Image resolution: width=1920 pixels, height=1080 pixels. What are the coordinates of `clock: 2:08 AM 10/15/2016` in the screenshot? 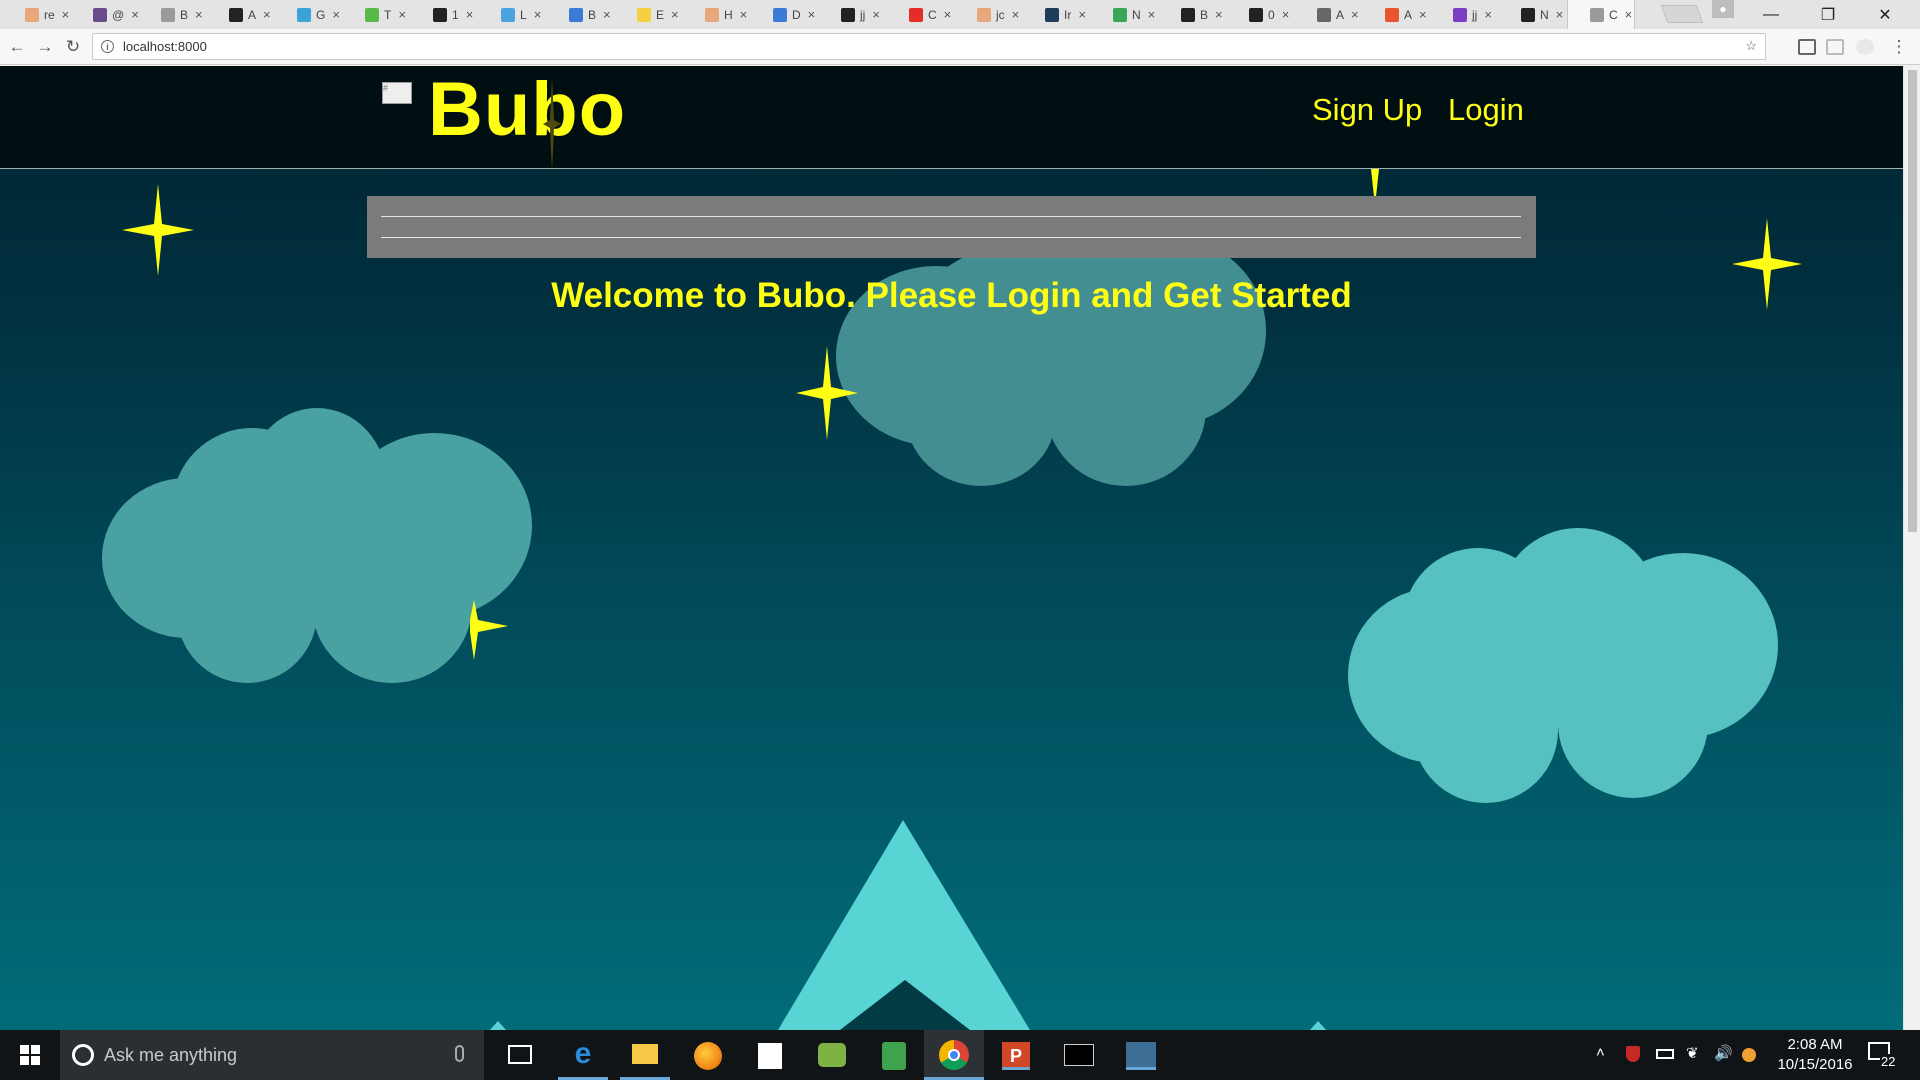 It's located at (1815, 1056).